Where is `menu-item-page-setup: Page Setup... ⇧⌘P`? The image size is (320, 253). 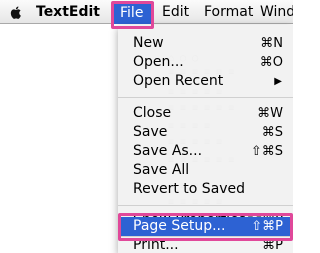 menu-item-page-setup: Page Setup... ⇧⌘P is located at coordinates (205, 226).